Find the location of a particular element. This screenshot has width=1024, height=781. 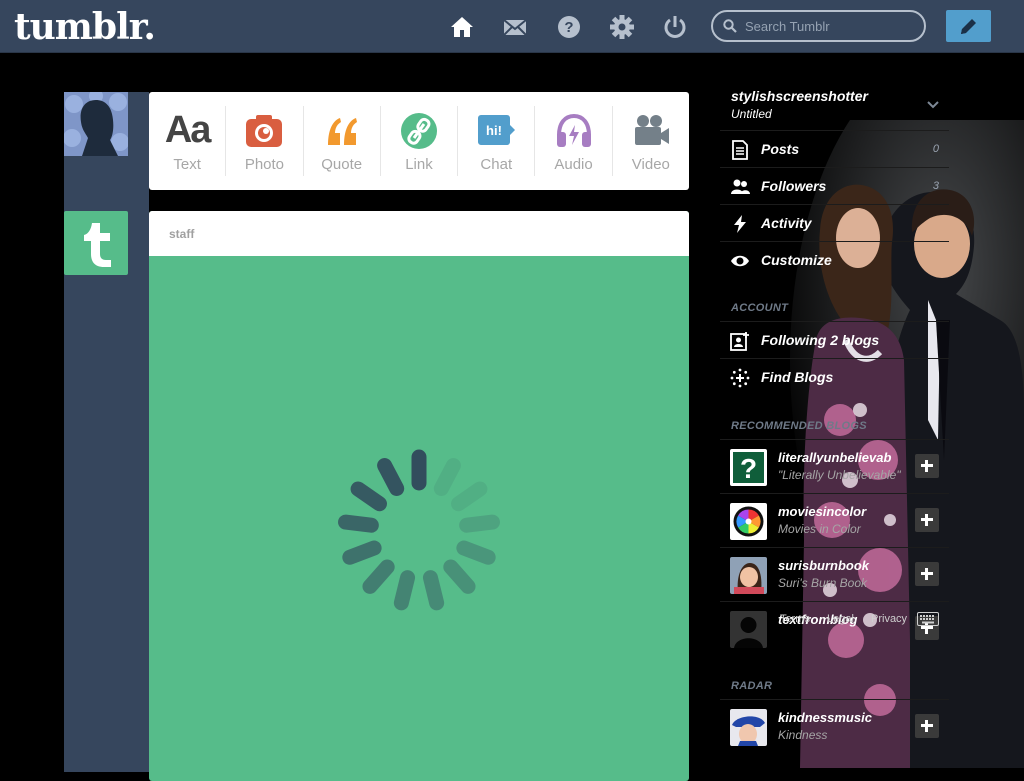

video-camera-icon is located at coordinates (651, 130).